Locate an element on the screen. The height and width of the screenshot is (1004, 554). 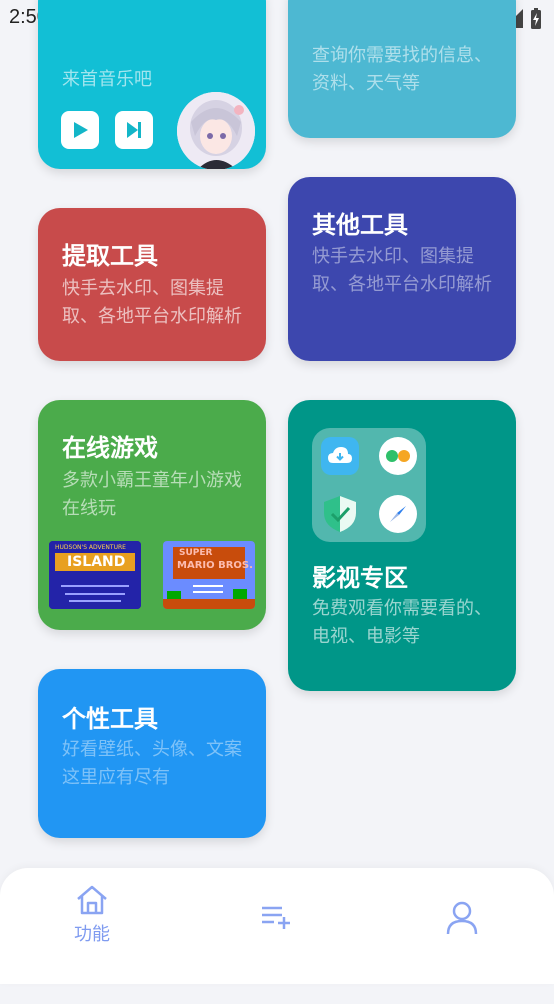
compass-icon is located at coordinates (398, 514).